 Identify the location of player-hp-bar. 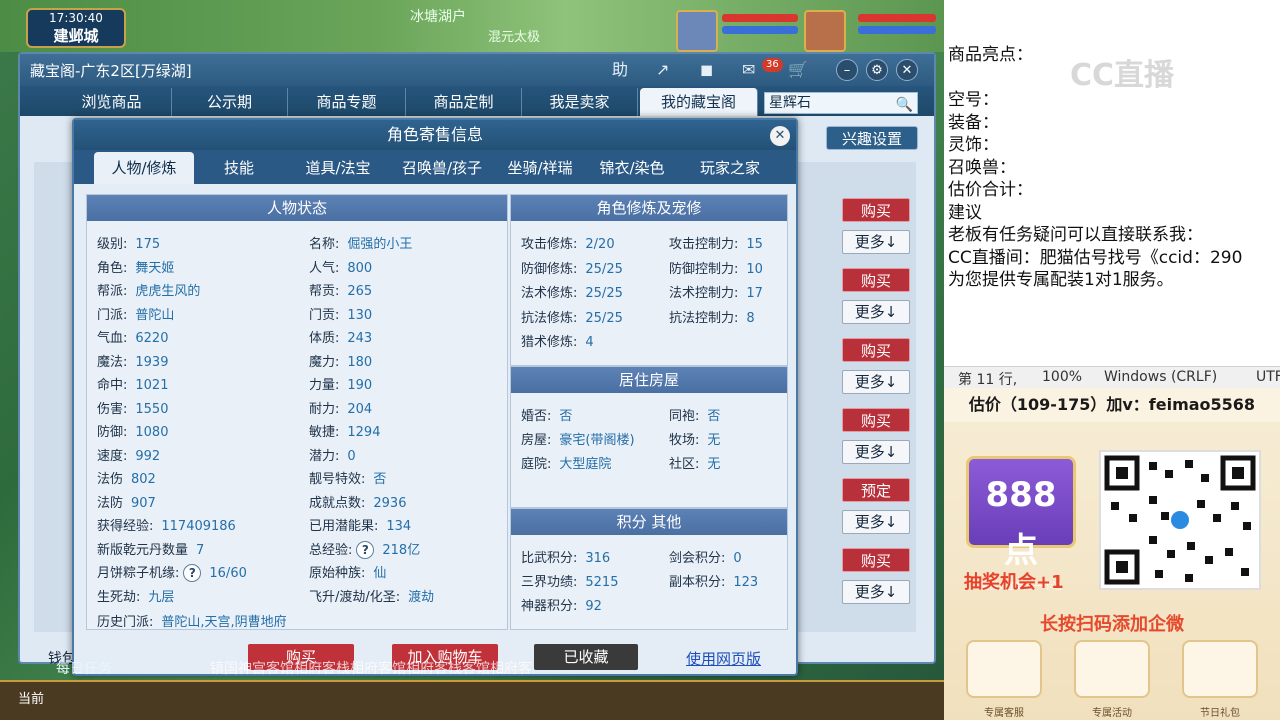
(897, 18).